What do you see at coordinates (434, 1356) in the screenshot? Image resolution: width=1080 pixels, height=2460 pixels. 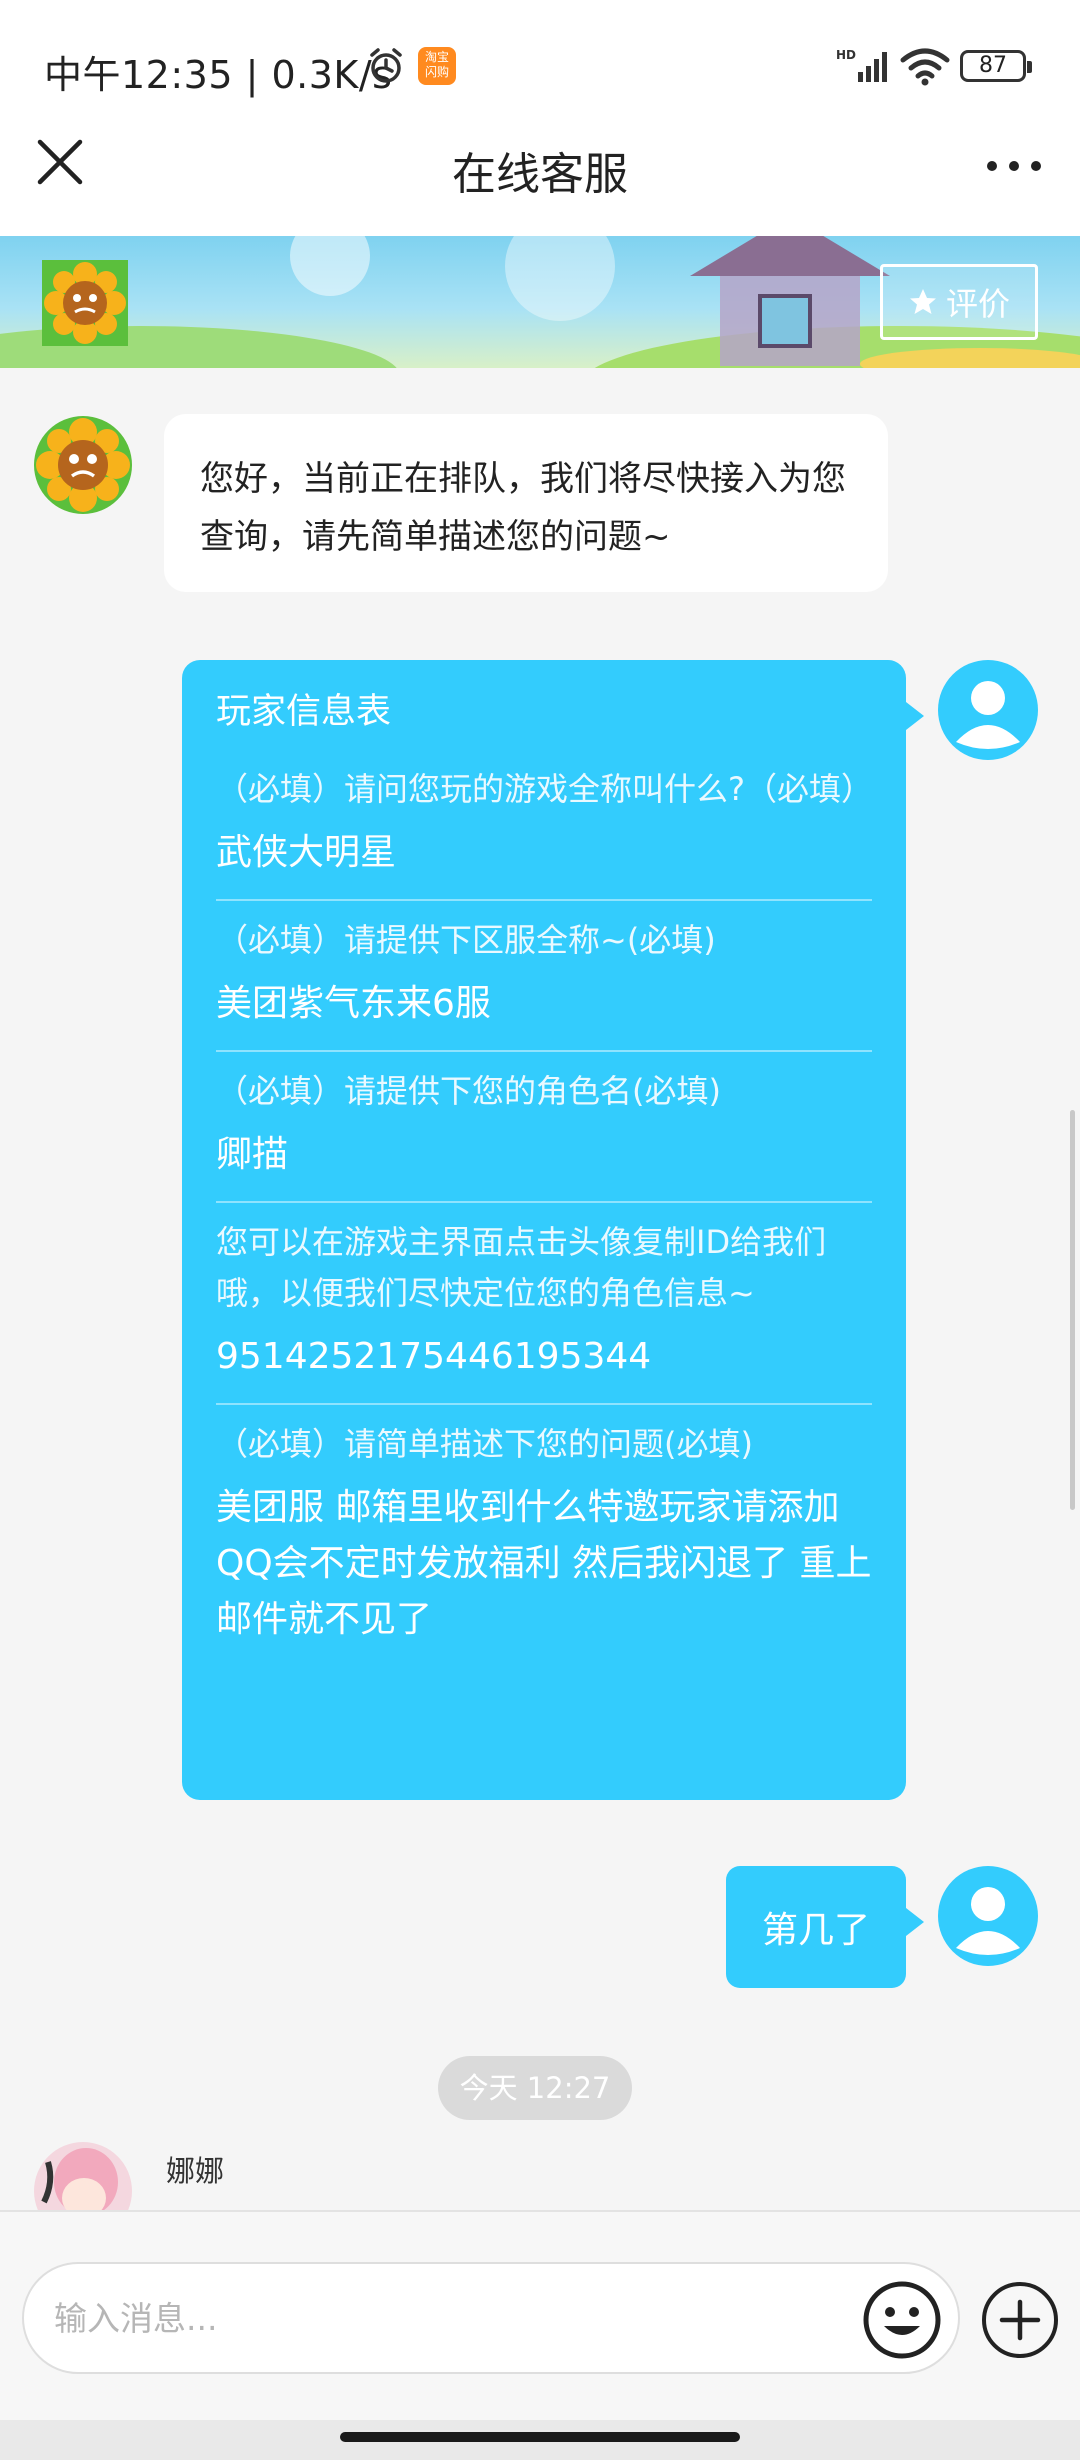 I see `form-answer: 9514252175446195344` at bounding box center [434, 1356].